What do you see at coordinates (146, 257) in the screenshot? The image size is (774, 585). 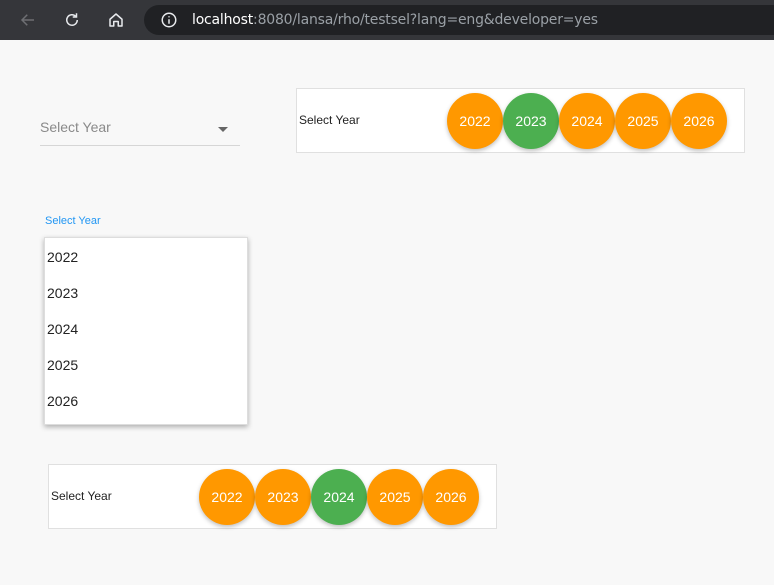 I see `dropdown-option-2022: 2022` at bounding box center [146, 257].